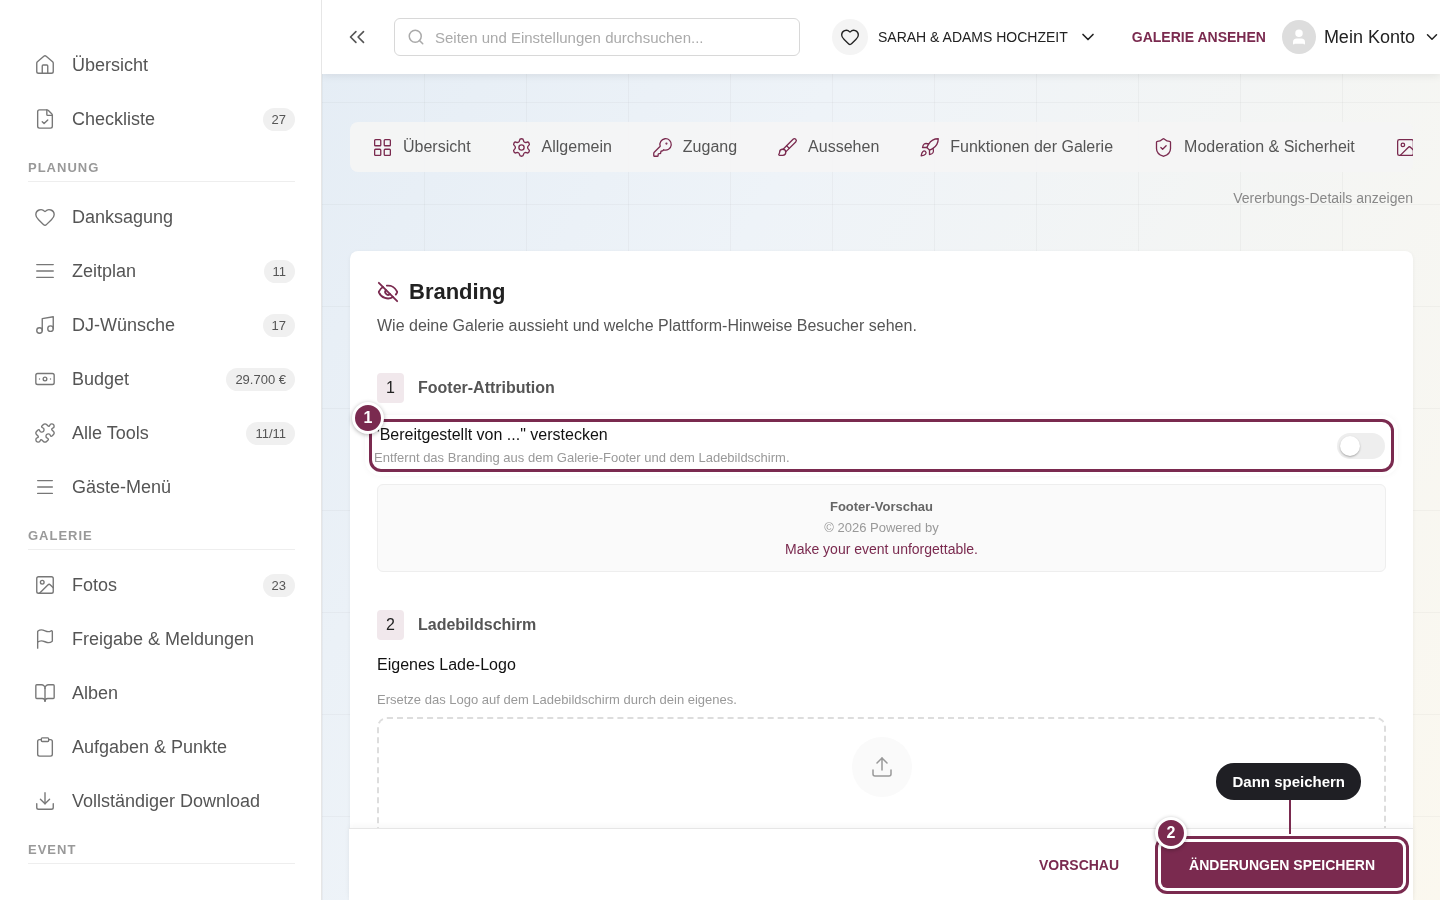 The image size is (1440, 900). Describe the element at coordinates (457, 292) in the screenshot. I see `card-title: Branding` at that location.